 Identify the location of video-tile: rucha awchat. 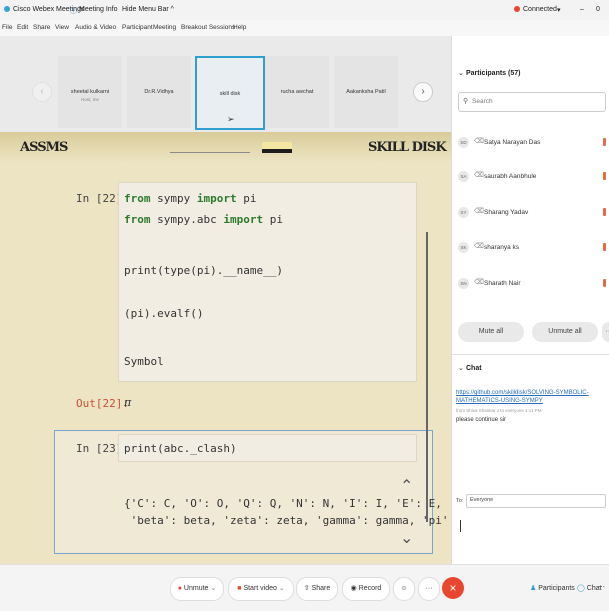
(297, 92).